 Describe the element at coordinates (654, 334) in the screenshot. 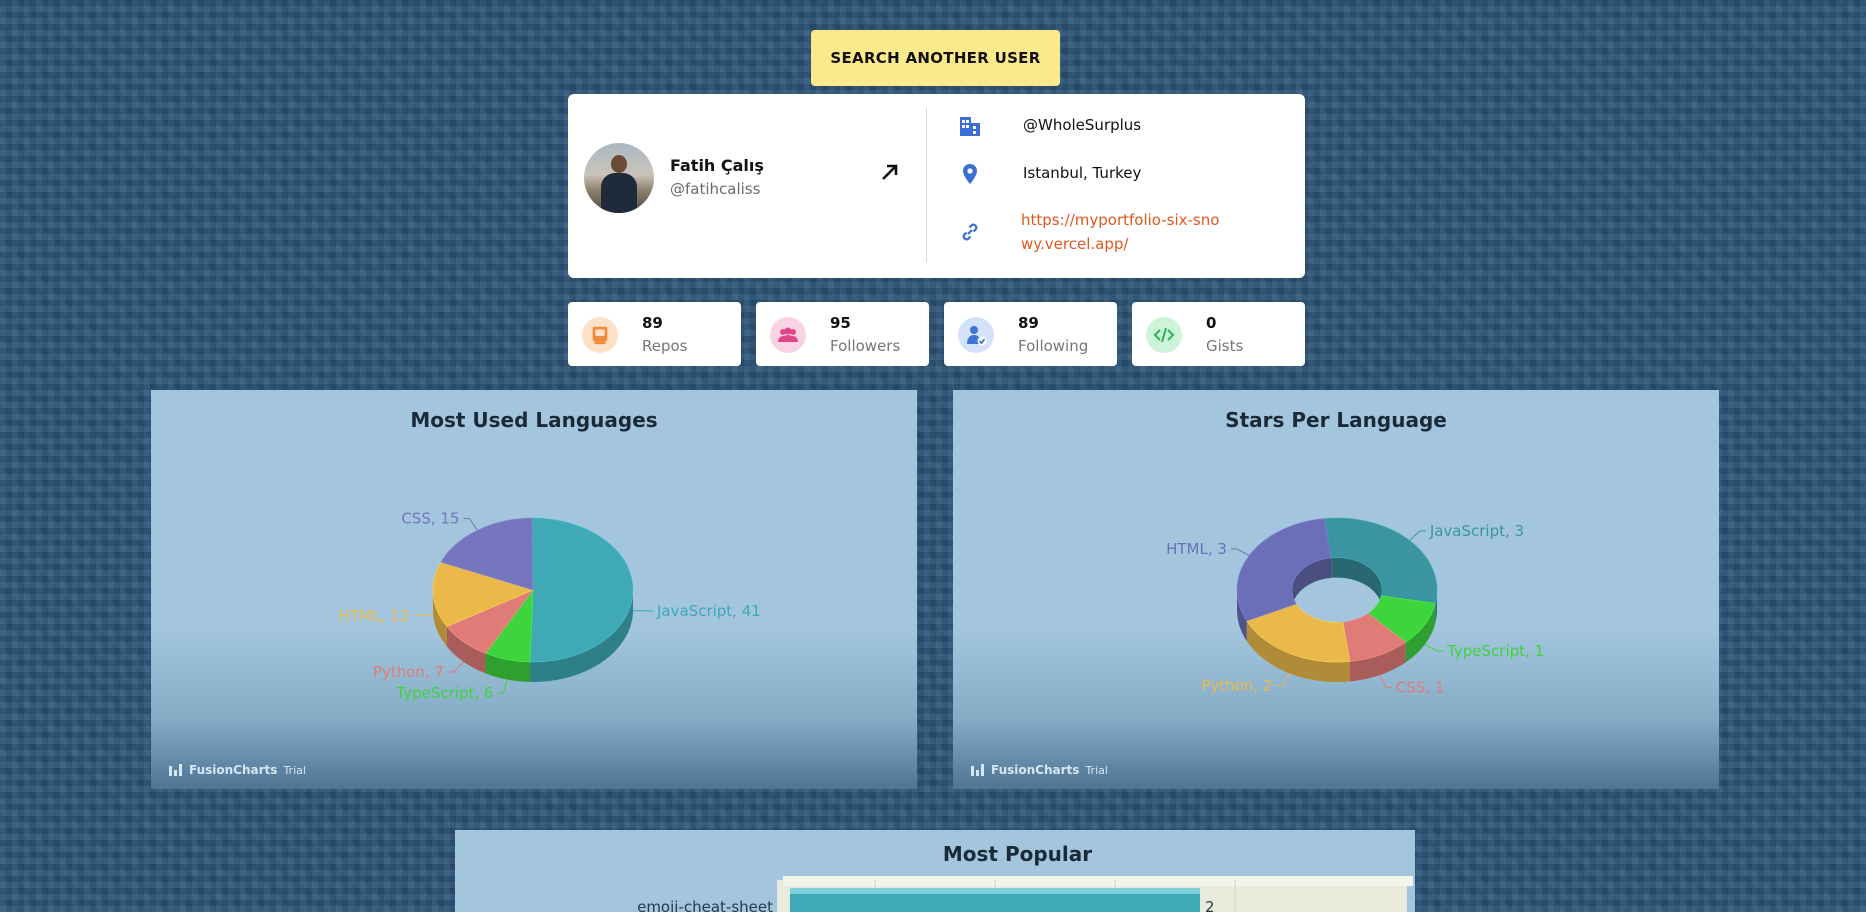

I see `stat-card-repos: 89 Repos` at that location.